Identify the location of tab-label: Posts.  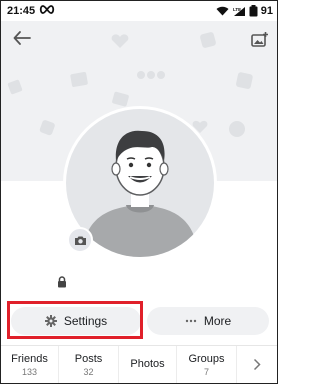
(88, 358).